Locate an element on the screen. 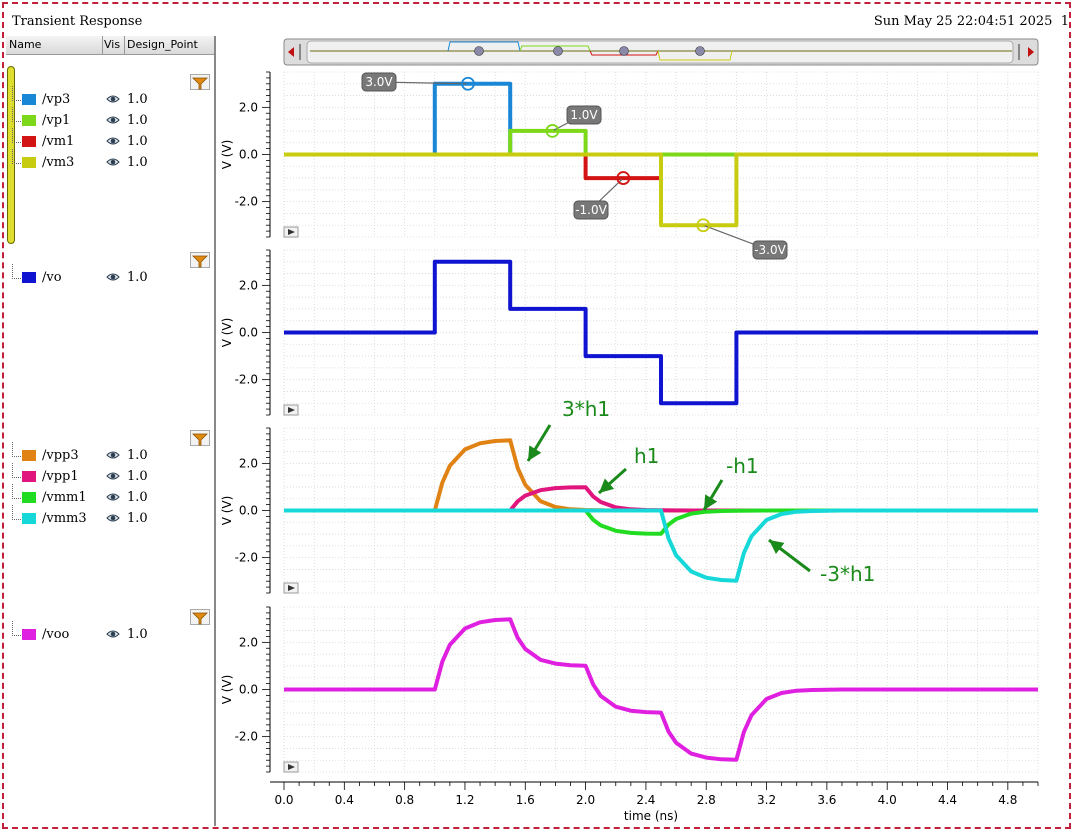 The width and height of the screenshot is (1075, 834). signal-row: /vpp3 1.0 is located at coordinates (110, 454).